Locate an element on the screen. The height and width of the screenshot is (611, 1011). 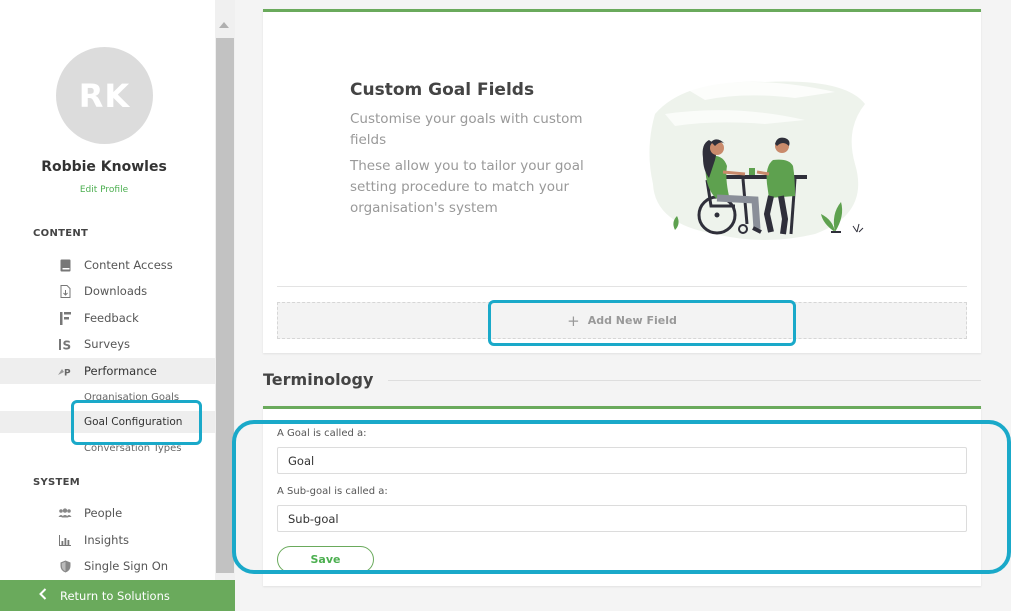
content-section-label: CONTENT is located at coordinates (61, 233).